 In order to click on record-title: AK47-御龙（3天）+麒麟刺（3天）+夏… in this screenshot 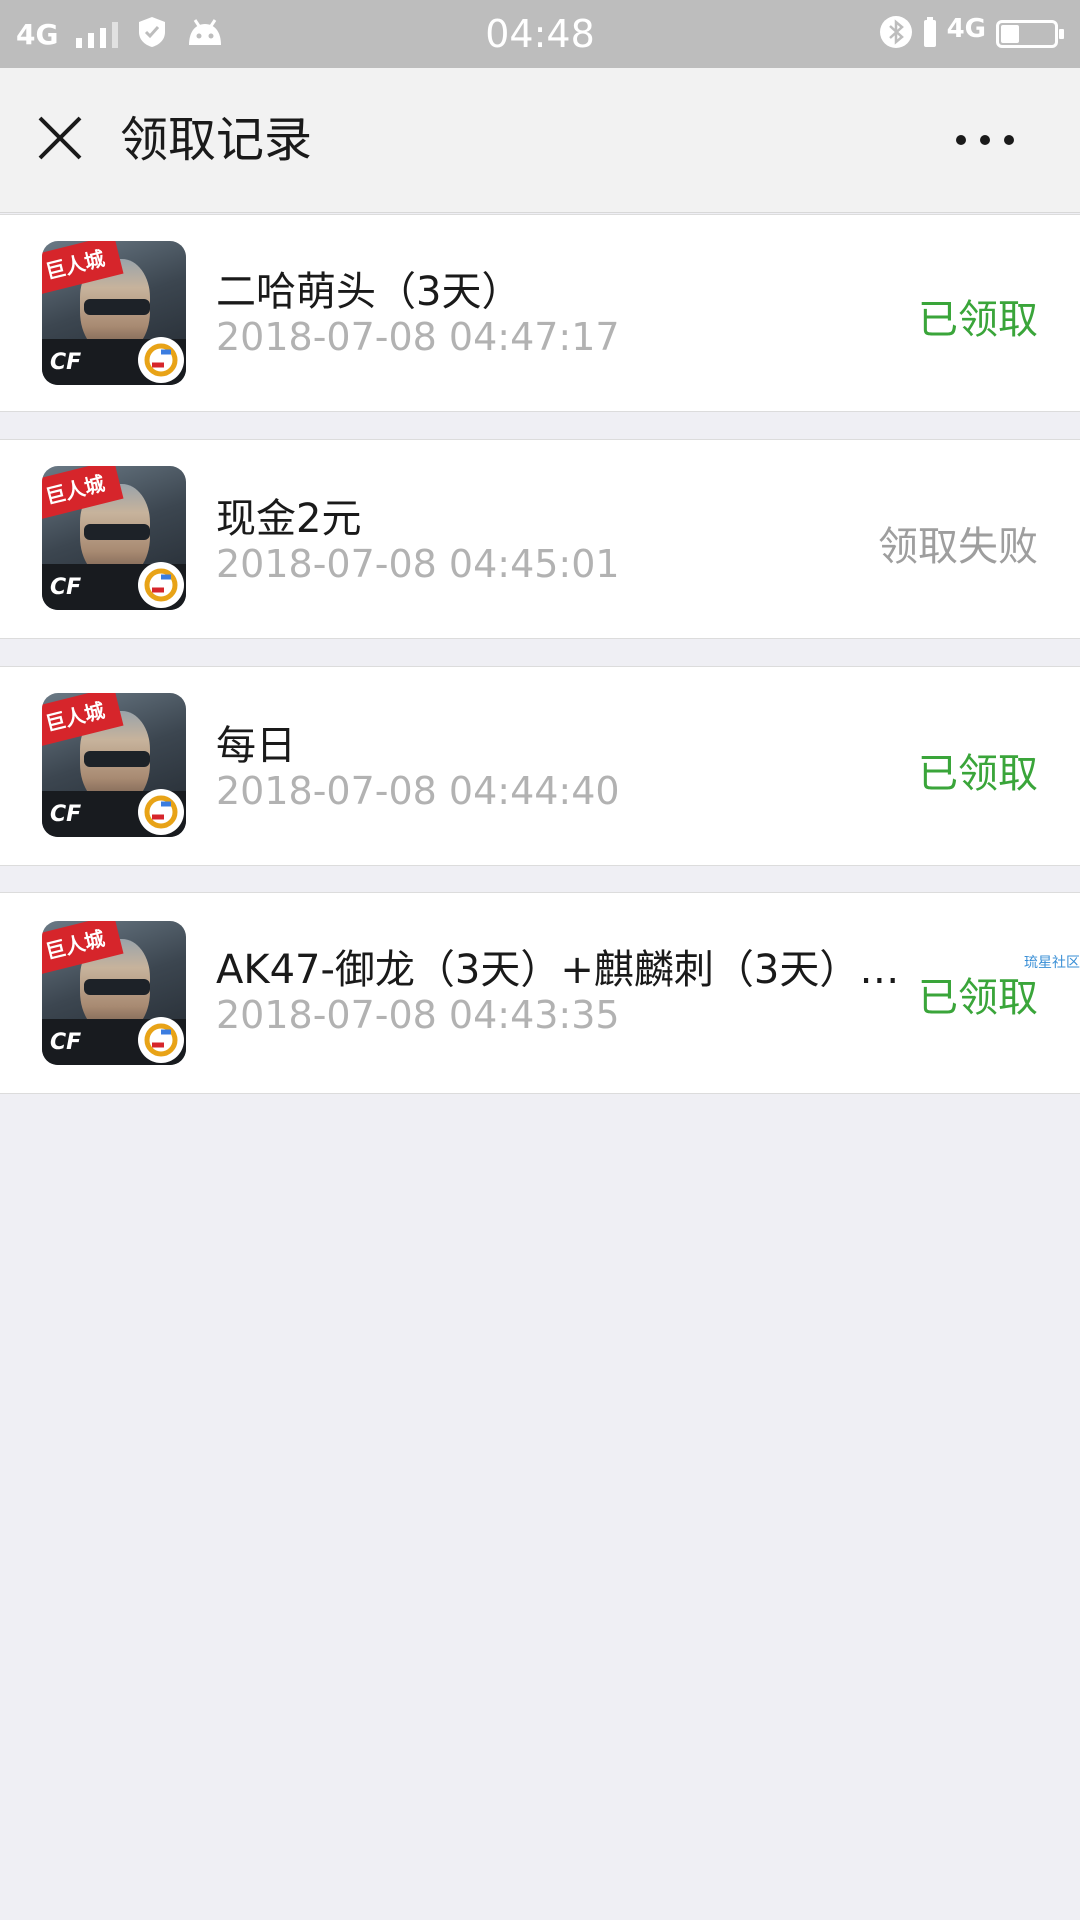, I will do `click(566, 970)`.